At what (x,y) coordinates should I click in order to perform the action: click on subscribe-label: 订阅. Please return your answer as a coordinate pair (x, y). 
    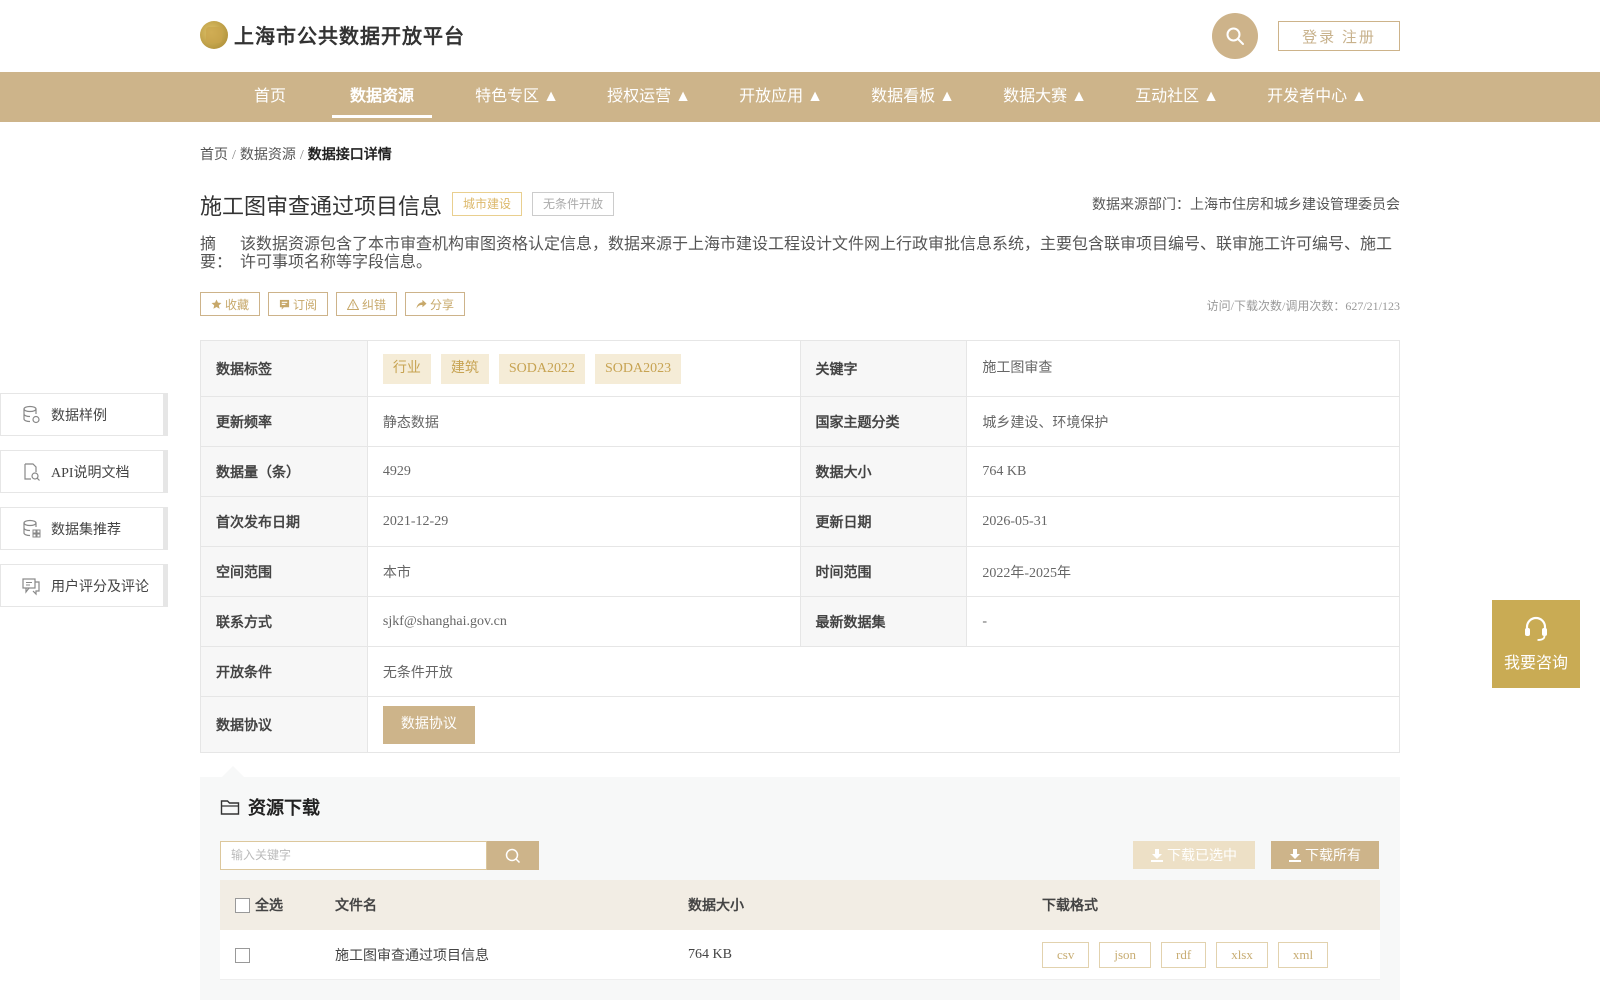
    Looking at the image, I should click on (305, 304).